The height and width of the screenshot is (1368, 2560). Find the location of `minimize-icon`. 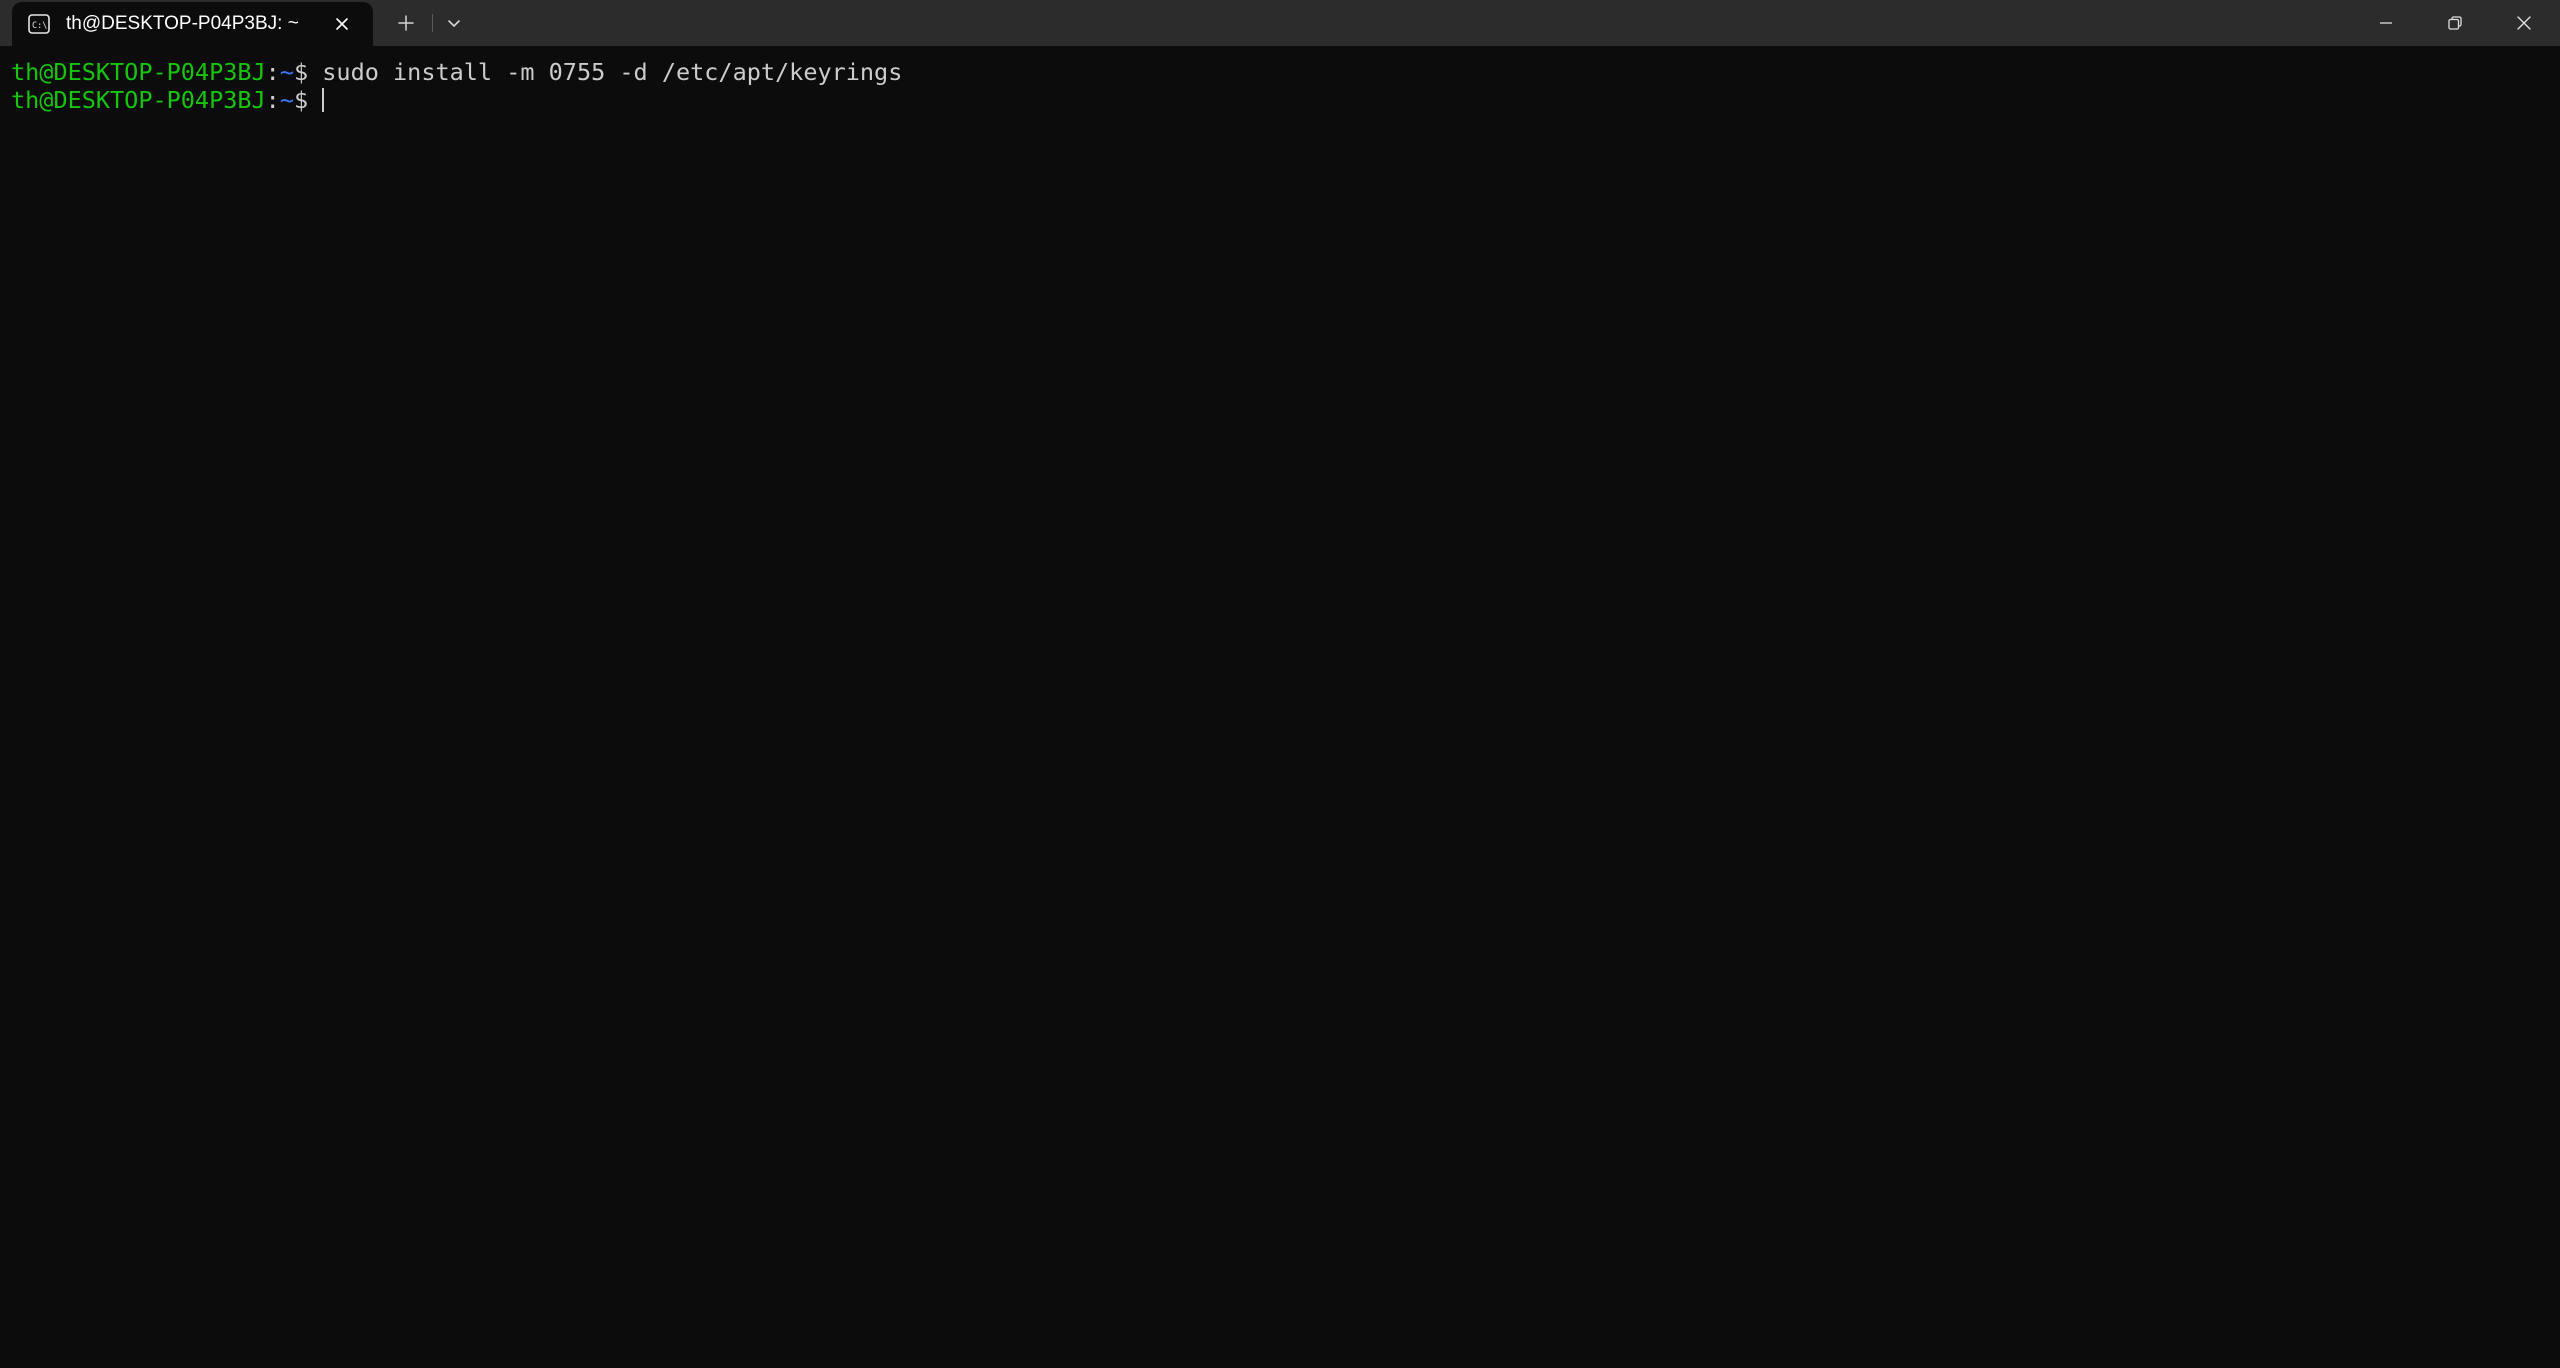

minimize-icon is located at coordinates (2386, 23).